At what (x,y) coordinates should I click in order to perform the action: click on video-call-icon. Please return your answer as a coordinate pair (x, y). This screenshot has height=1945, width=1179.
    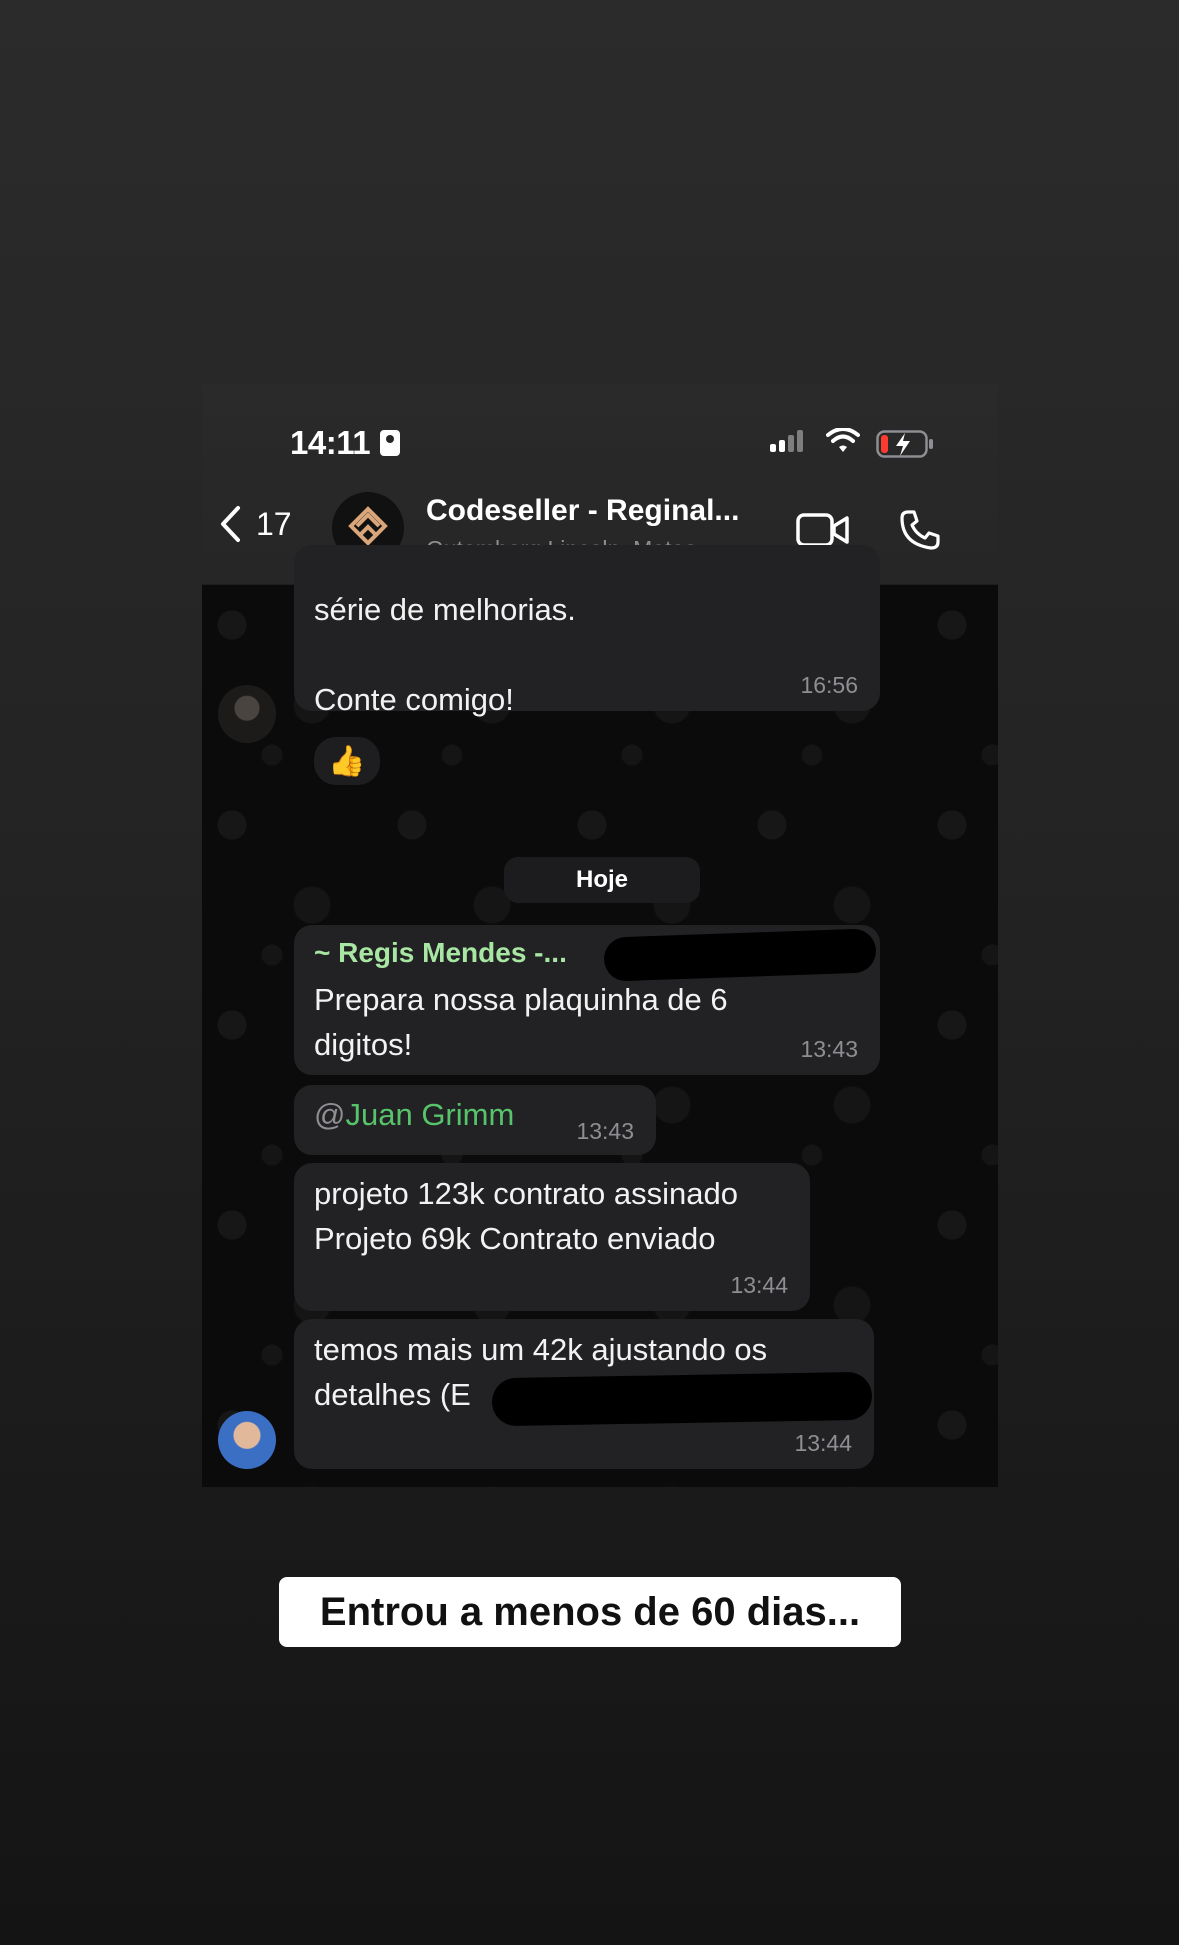
    Looking at the image, I should click on (823, 530).